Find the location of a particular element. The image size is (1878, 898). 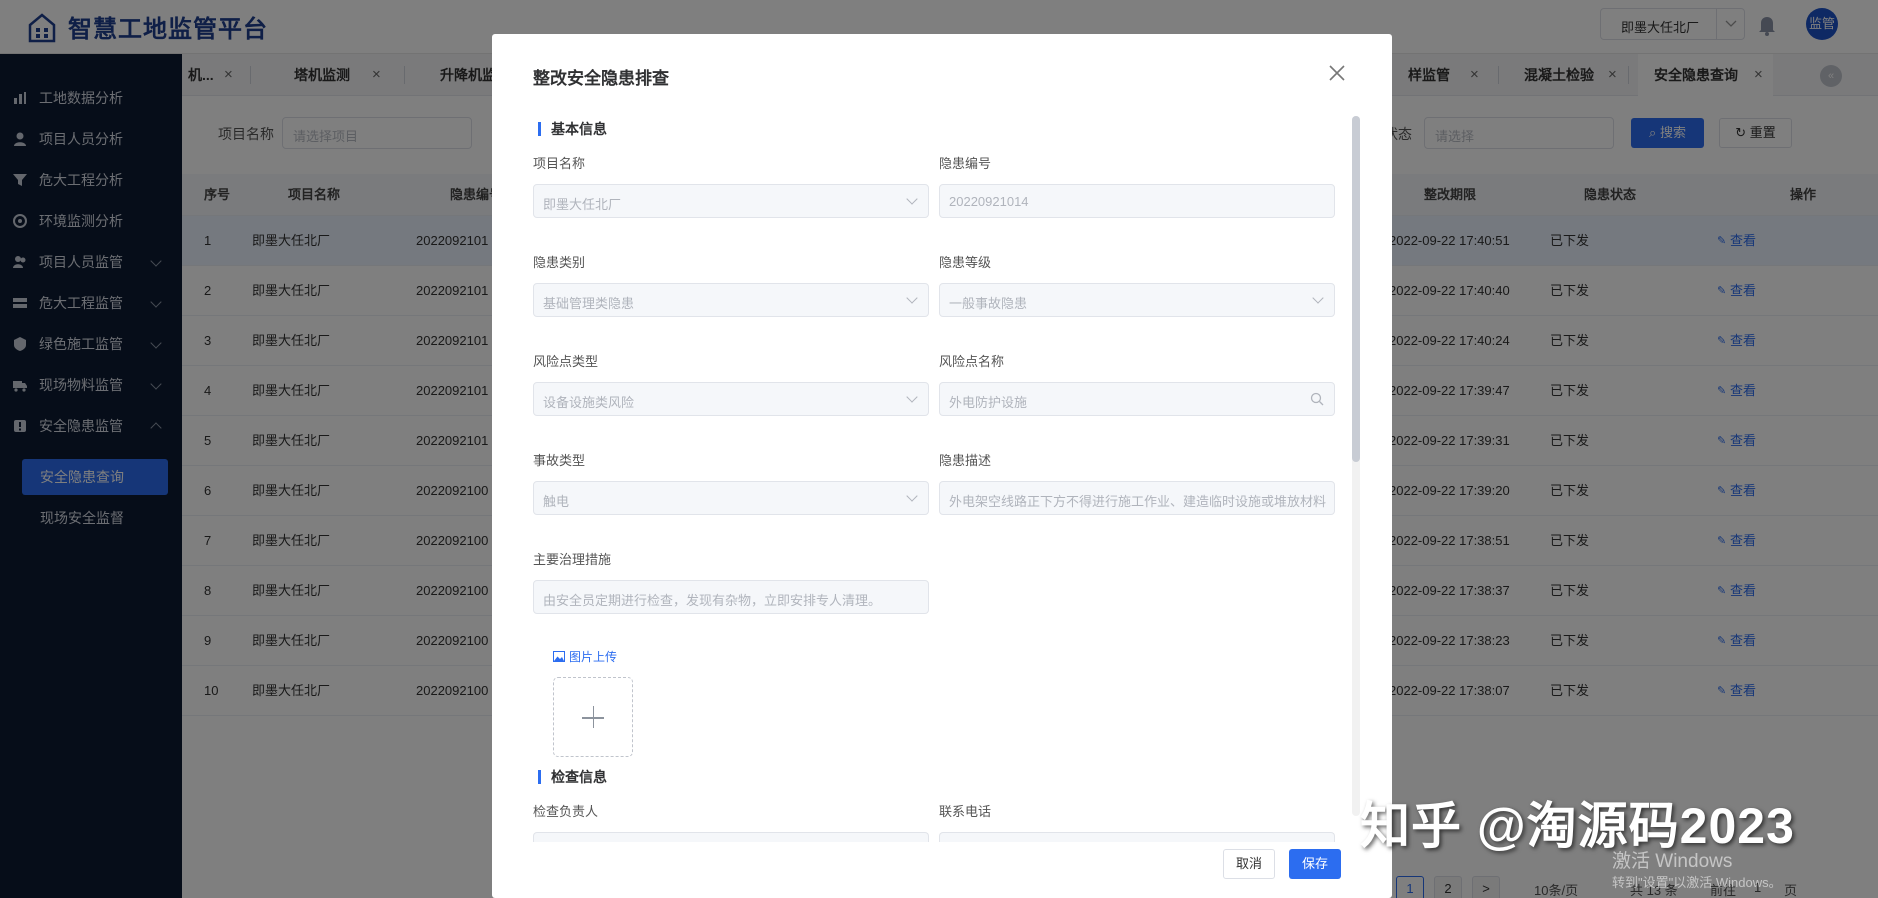

risk-type-value: 设备设施类风险 is located at coordinates (589, 402).